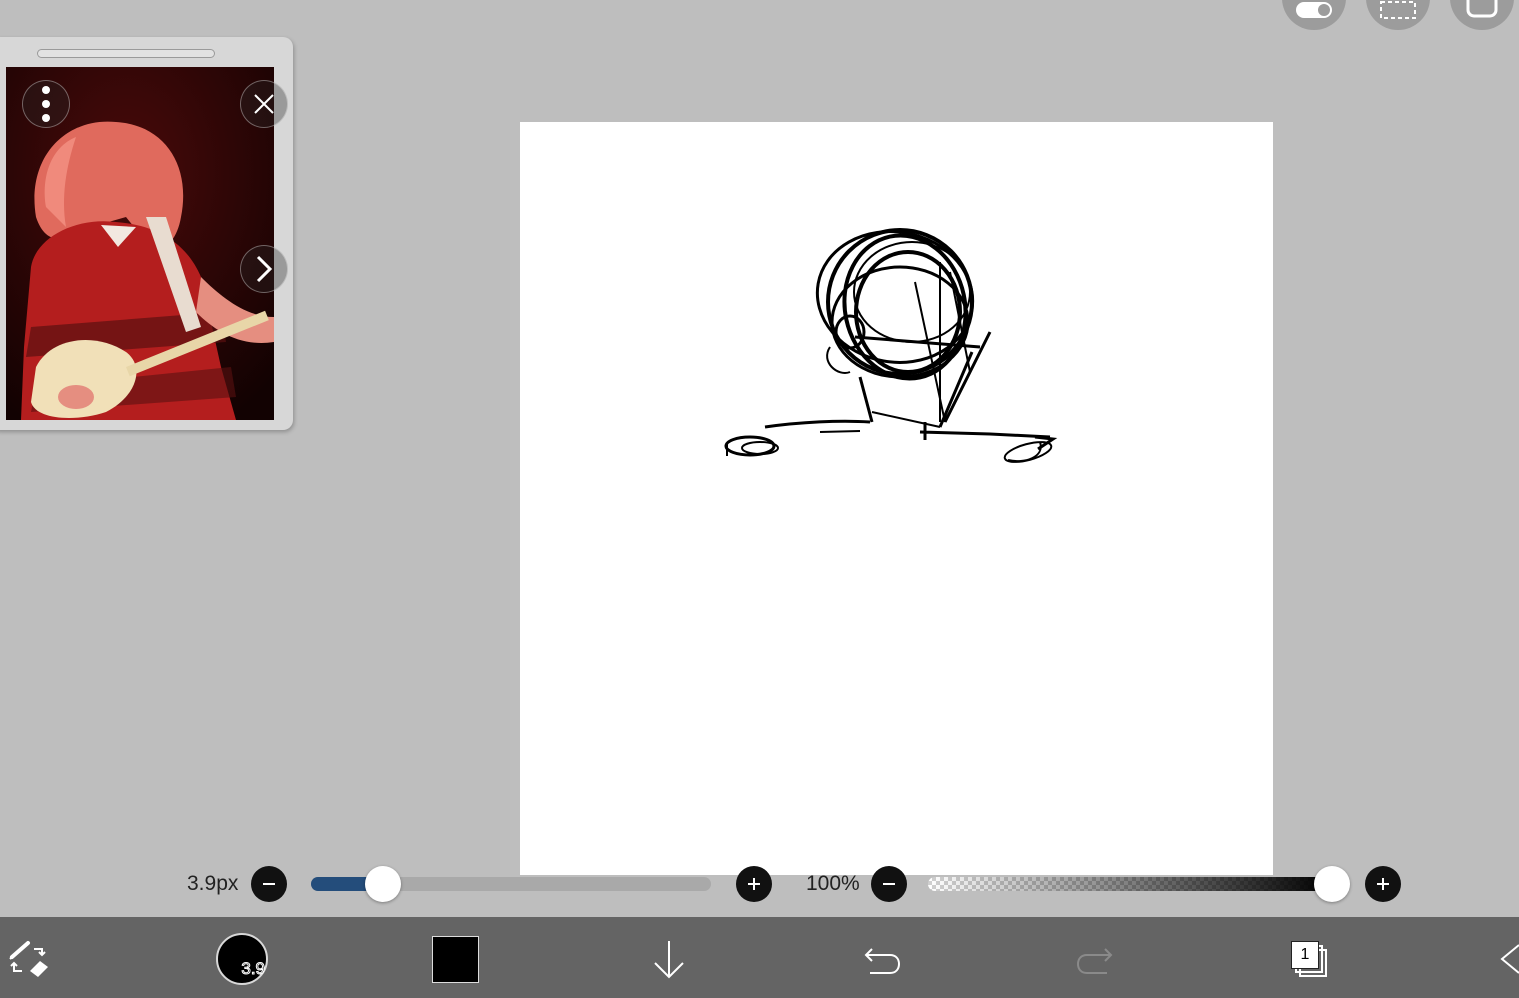 The image size is (1519, 998). I want to click on redo-button, so click(1095, 959).